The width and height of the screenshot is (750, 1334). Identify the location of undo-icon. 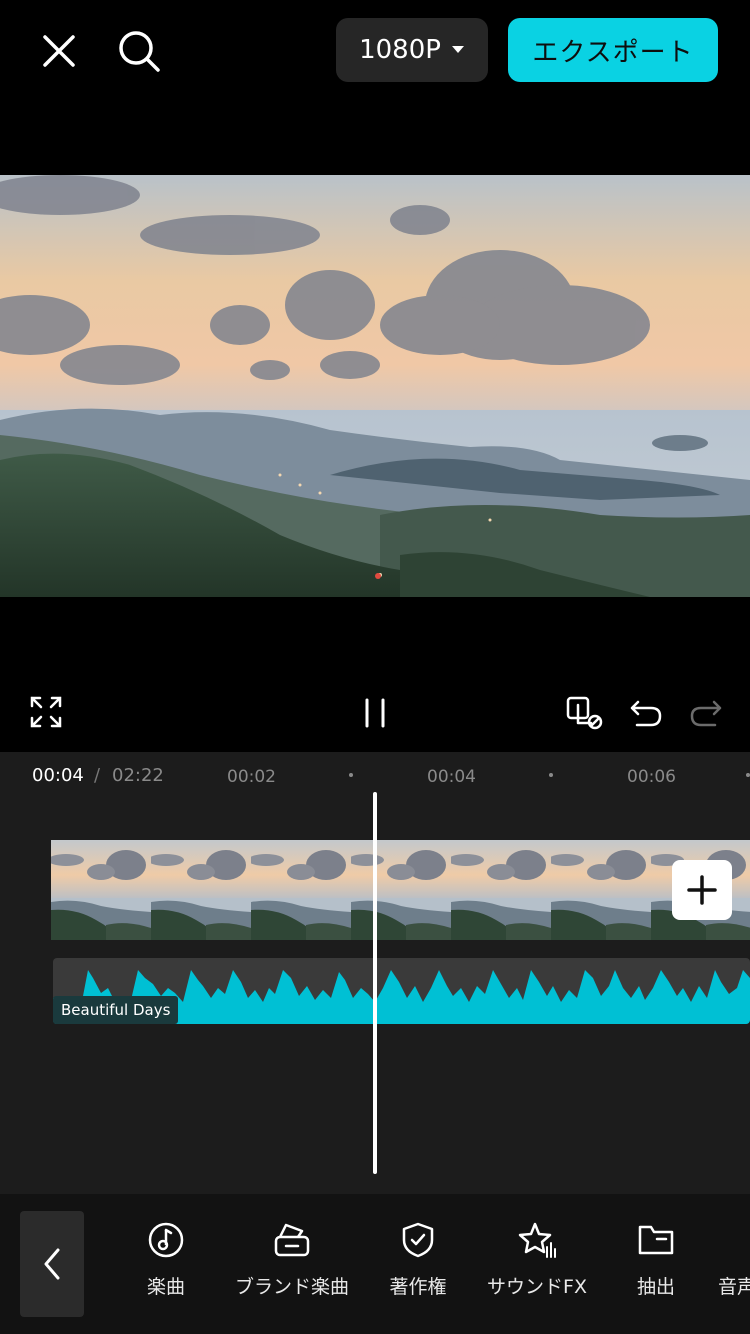
(646, 713).